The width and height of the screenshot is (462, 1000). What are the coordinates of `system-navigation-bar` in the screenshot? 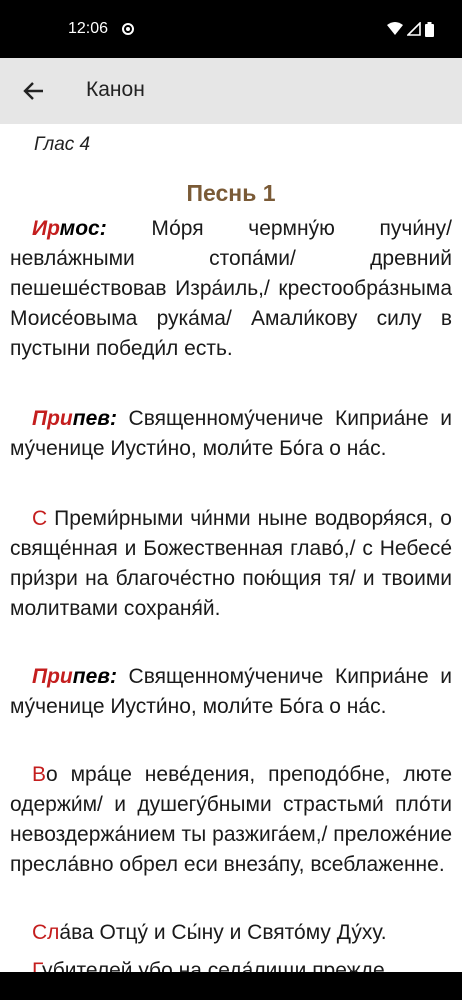 It's located at (231, 986).